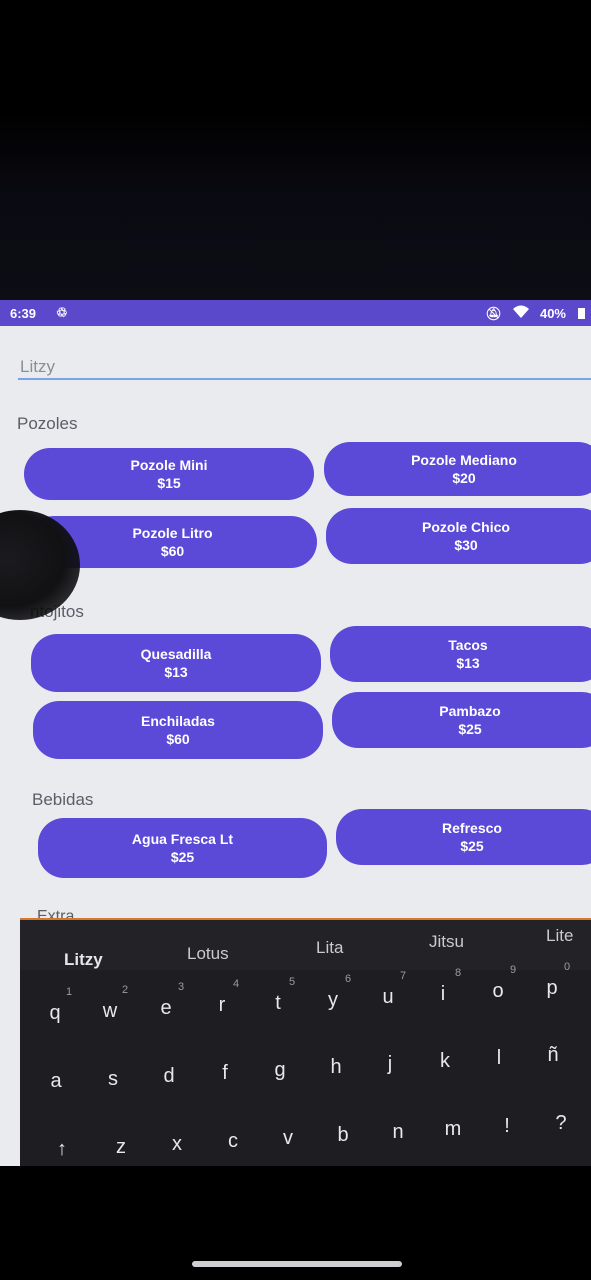 This screenshot has height=1280, width=591. What do you see at coordinates (390, 1064) in the screenshot?
I see `key-j: j` at bounding box center [390, 1064].